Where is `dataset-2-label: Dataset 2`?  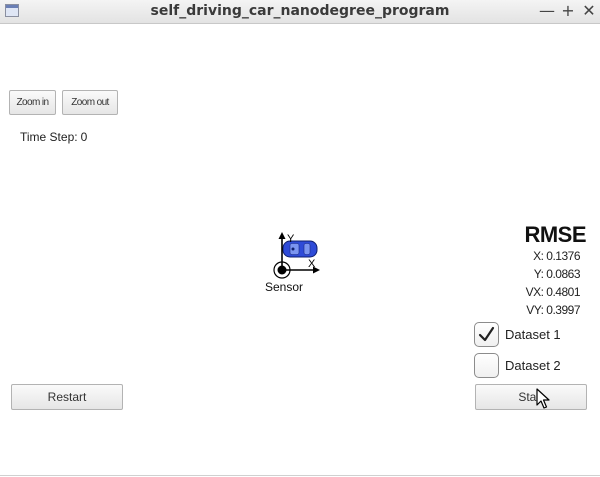
dataset-2-label: Dataset 2 is located at coordinates (533, 365).